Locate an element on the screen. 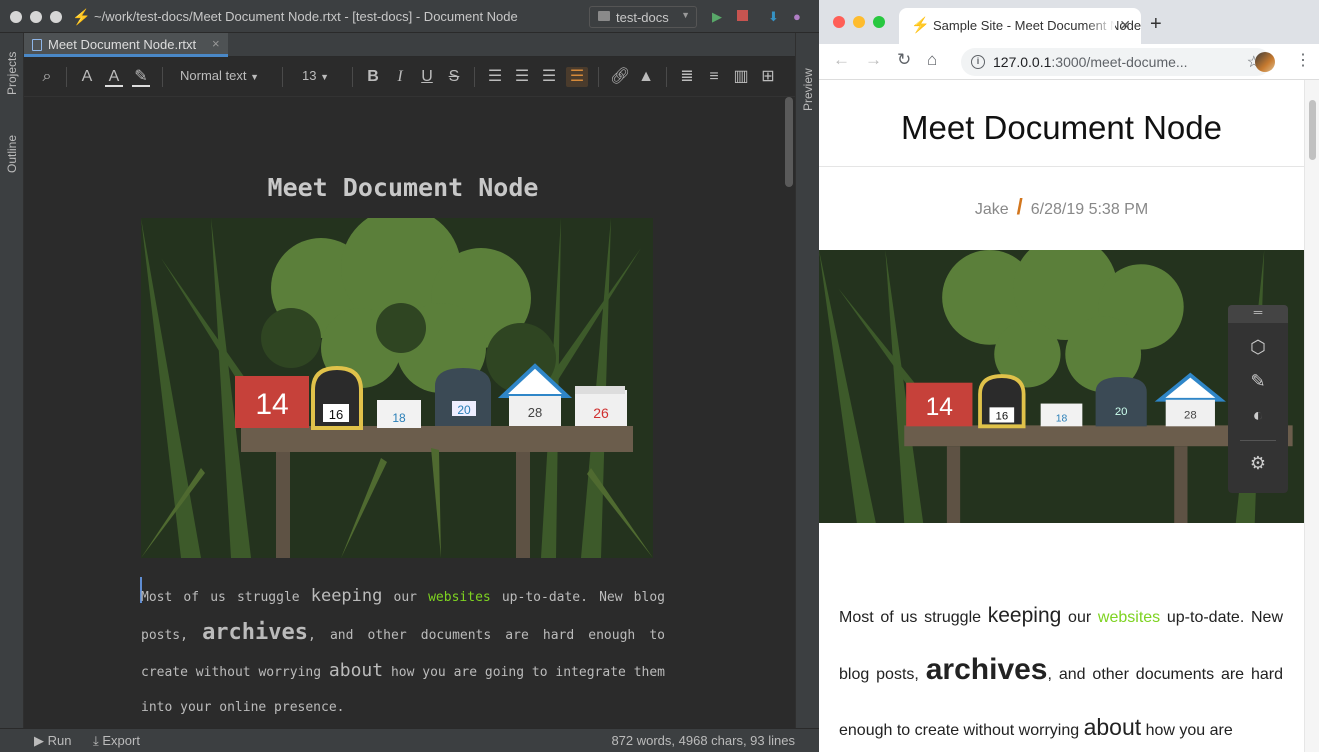  align-justify-icon: ☰ is located at coordinates (577, 77).